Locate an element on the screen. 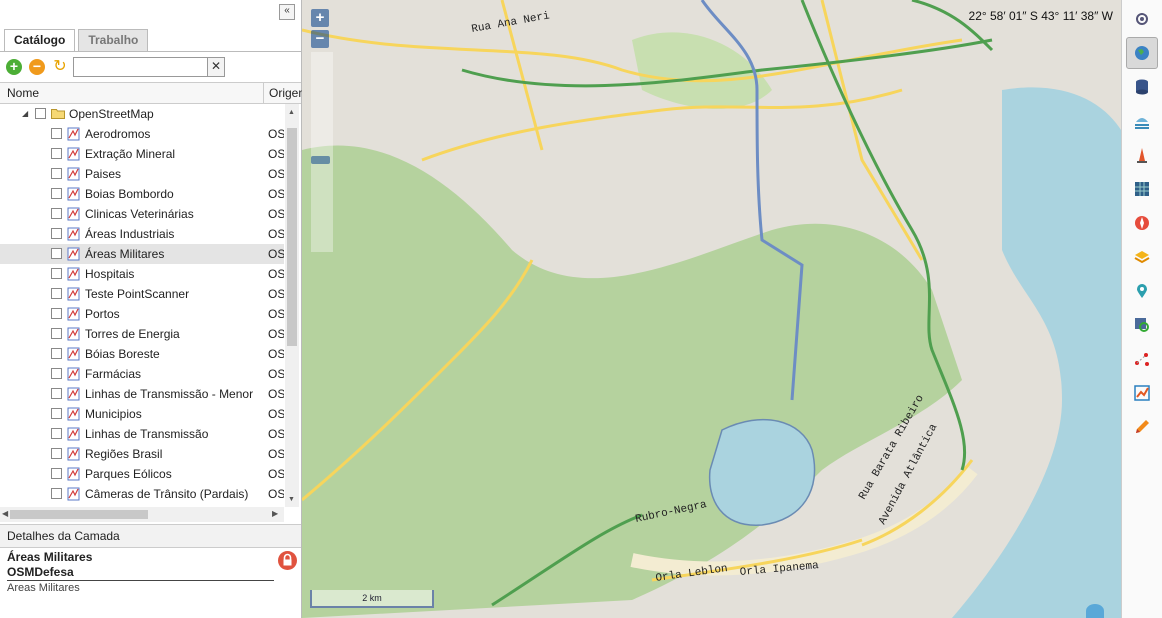 This screenshot has width=1162, height=618. panel-tabs: Catálogo Trabalho is located at coordinates (77, 40).